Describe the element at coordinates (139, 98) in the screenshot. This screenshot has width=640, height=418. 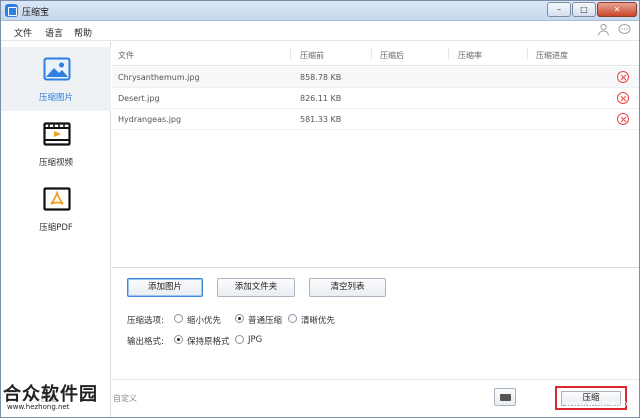
I see `file-name: Desert.jpg` at that location.